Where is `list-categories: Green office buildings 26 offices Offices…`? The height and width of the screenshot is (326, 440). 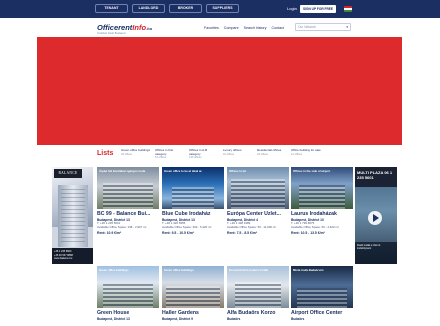 list-categories: Green office buildings 26 offices Offices… is located at coordinates (221, 154).